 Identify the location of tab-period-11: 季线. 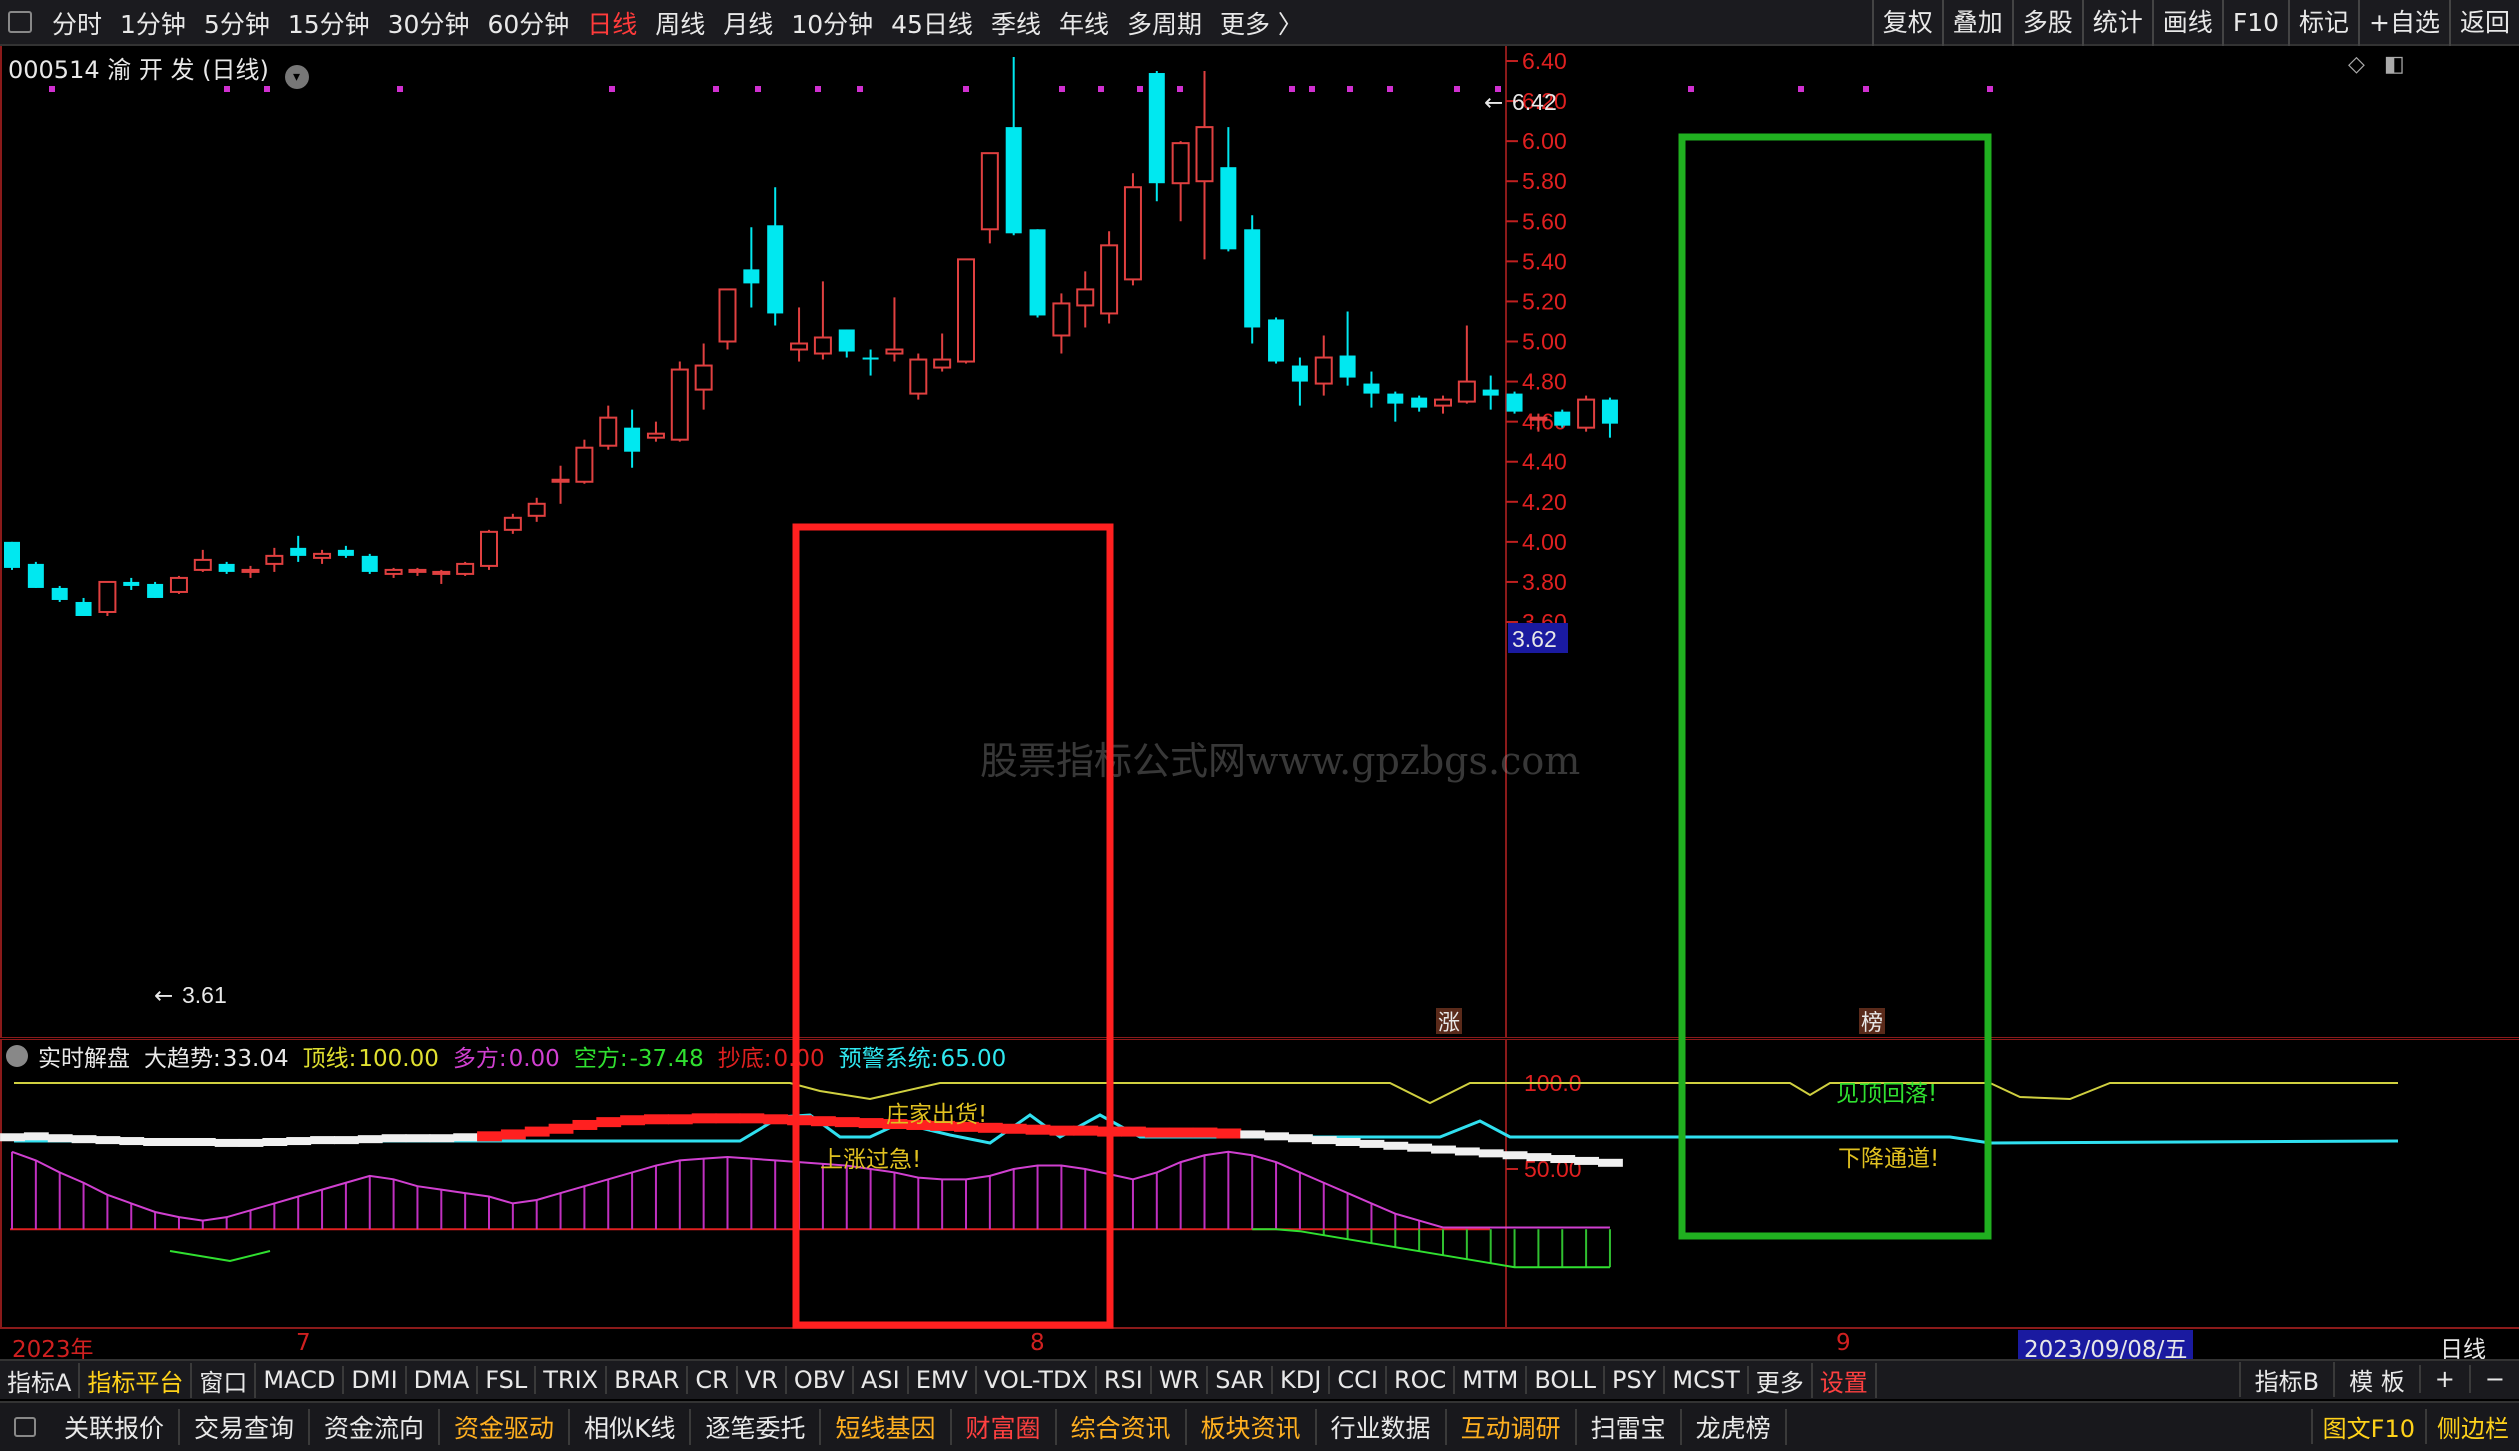
(1016, 23).